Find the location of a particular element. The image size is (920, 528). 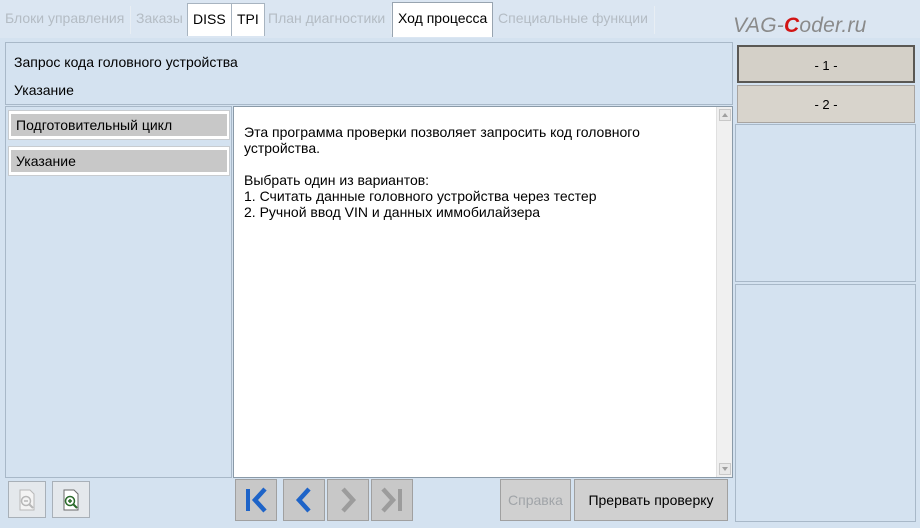

tab-control-units: Блоки управления is located at coordinates (64, 19).